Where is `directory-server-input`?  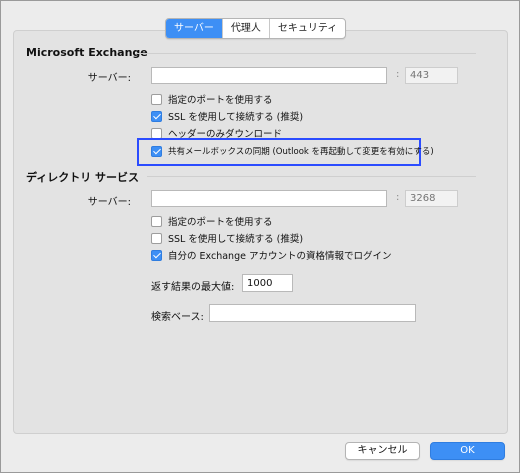
directory-server-input is located at coordinates (269, 198).